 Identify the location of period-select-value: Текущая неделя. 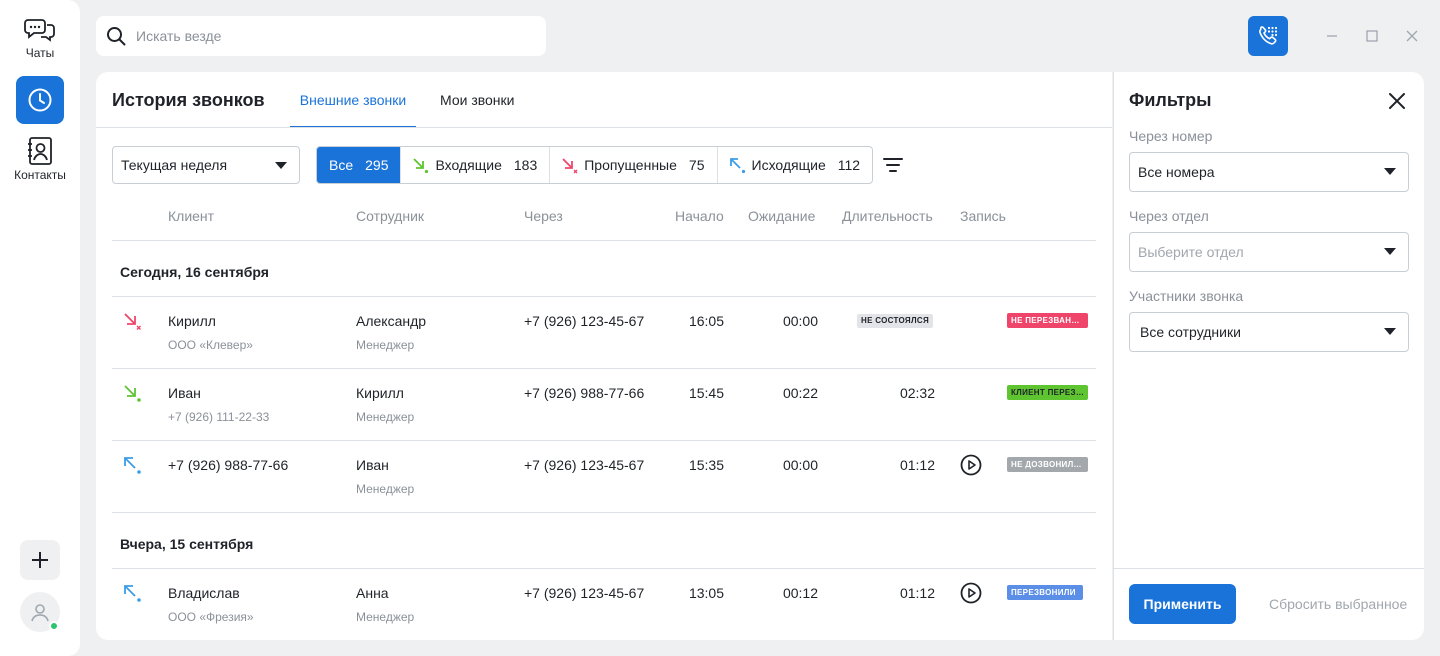
(174, 165).